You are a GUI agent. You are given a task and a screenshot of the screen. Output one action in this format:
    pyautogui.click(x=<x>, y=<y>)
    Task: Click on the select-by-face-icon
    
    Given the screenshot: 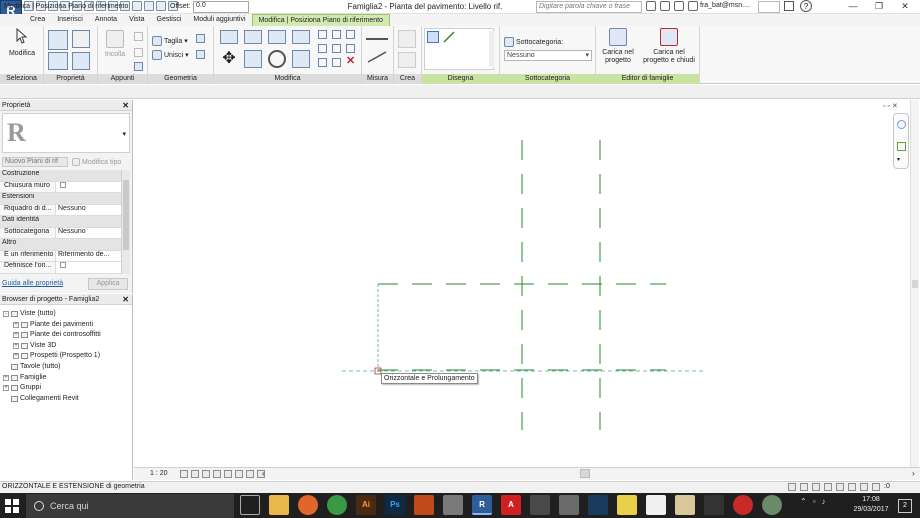 What is the action you would take?
    pyautogui.click(x=852, y=487)
    